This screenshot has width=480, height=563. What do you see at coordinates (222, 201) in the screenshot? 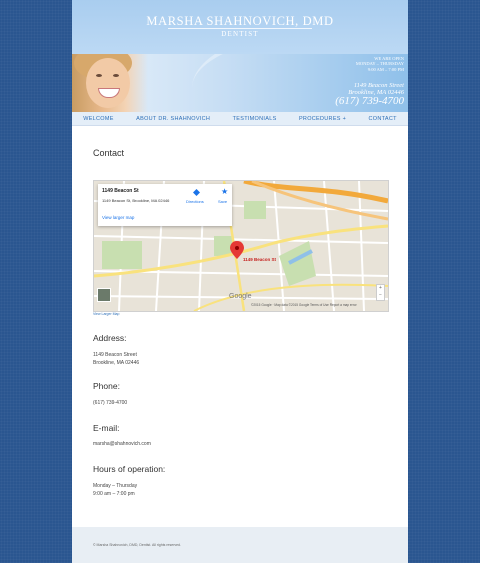
I see `save-button: Save` at bounding box center [222, 201].